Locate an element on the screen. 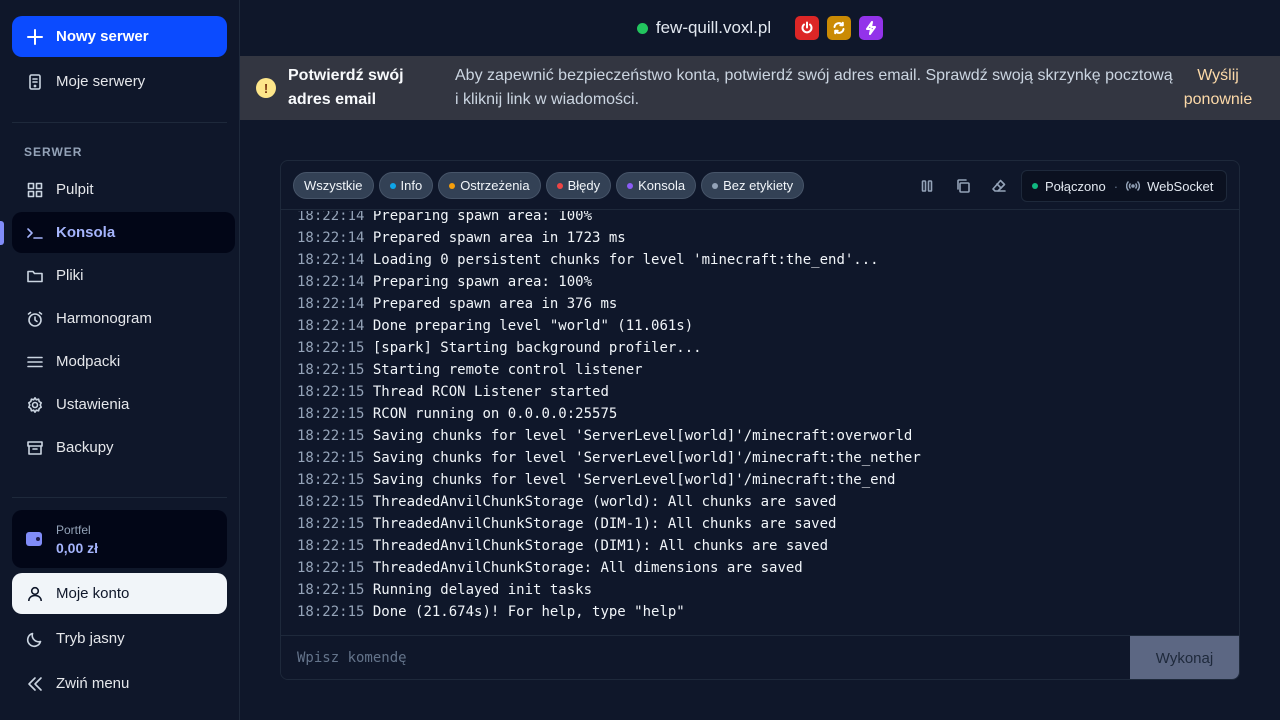 Image resolution: width=1280 pixels, height=720 pixels. log-line: 18:22:14 Preparing spawn area: 100% is located at coordinates (609, 219).